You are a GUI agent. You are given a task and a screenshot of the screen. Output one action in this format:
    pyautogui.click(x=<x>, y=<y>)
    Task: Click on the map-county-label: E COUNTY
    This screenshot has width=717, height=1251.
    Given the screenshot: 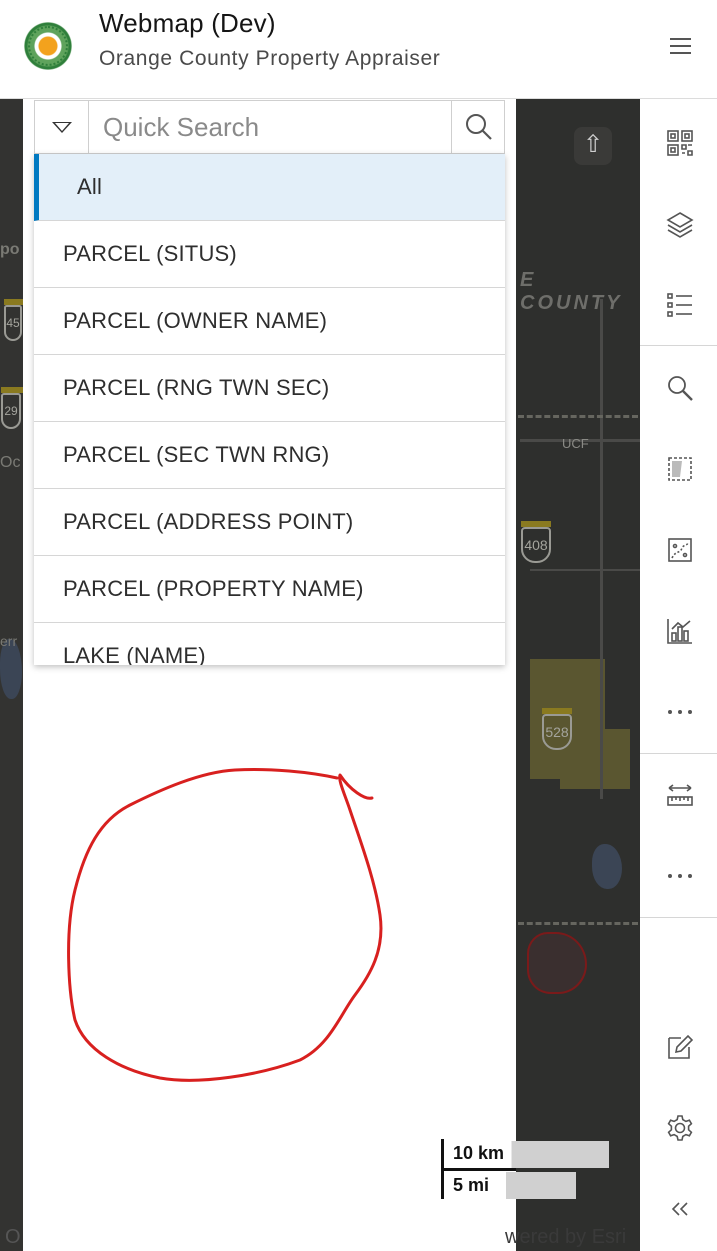 What is the action you would take?
    pyautogui.click(x=571, y=291)
    